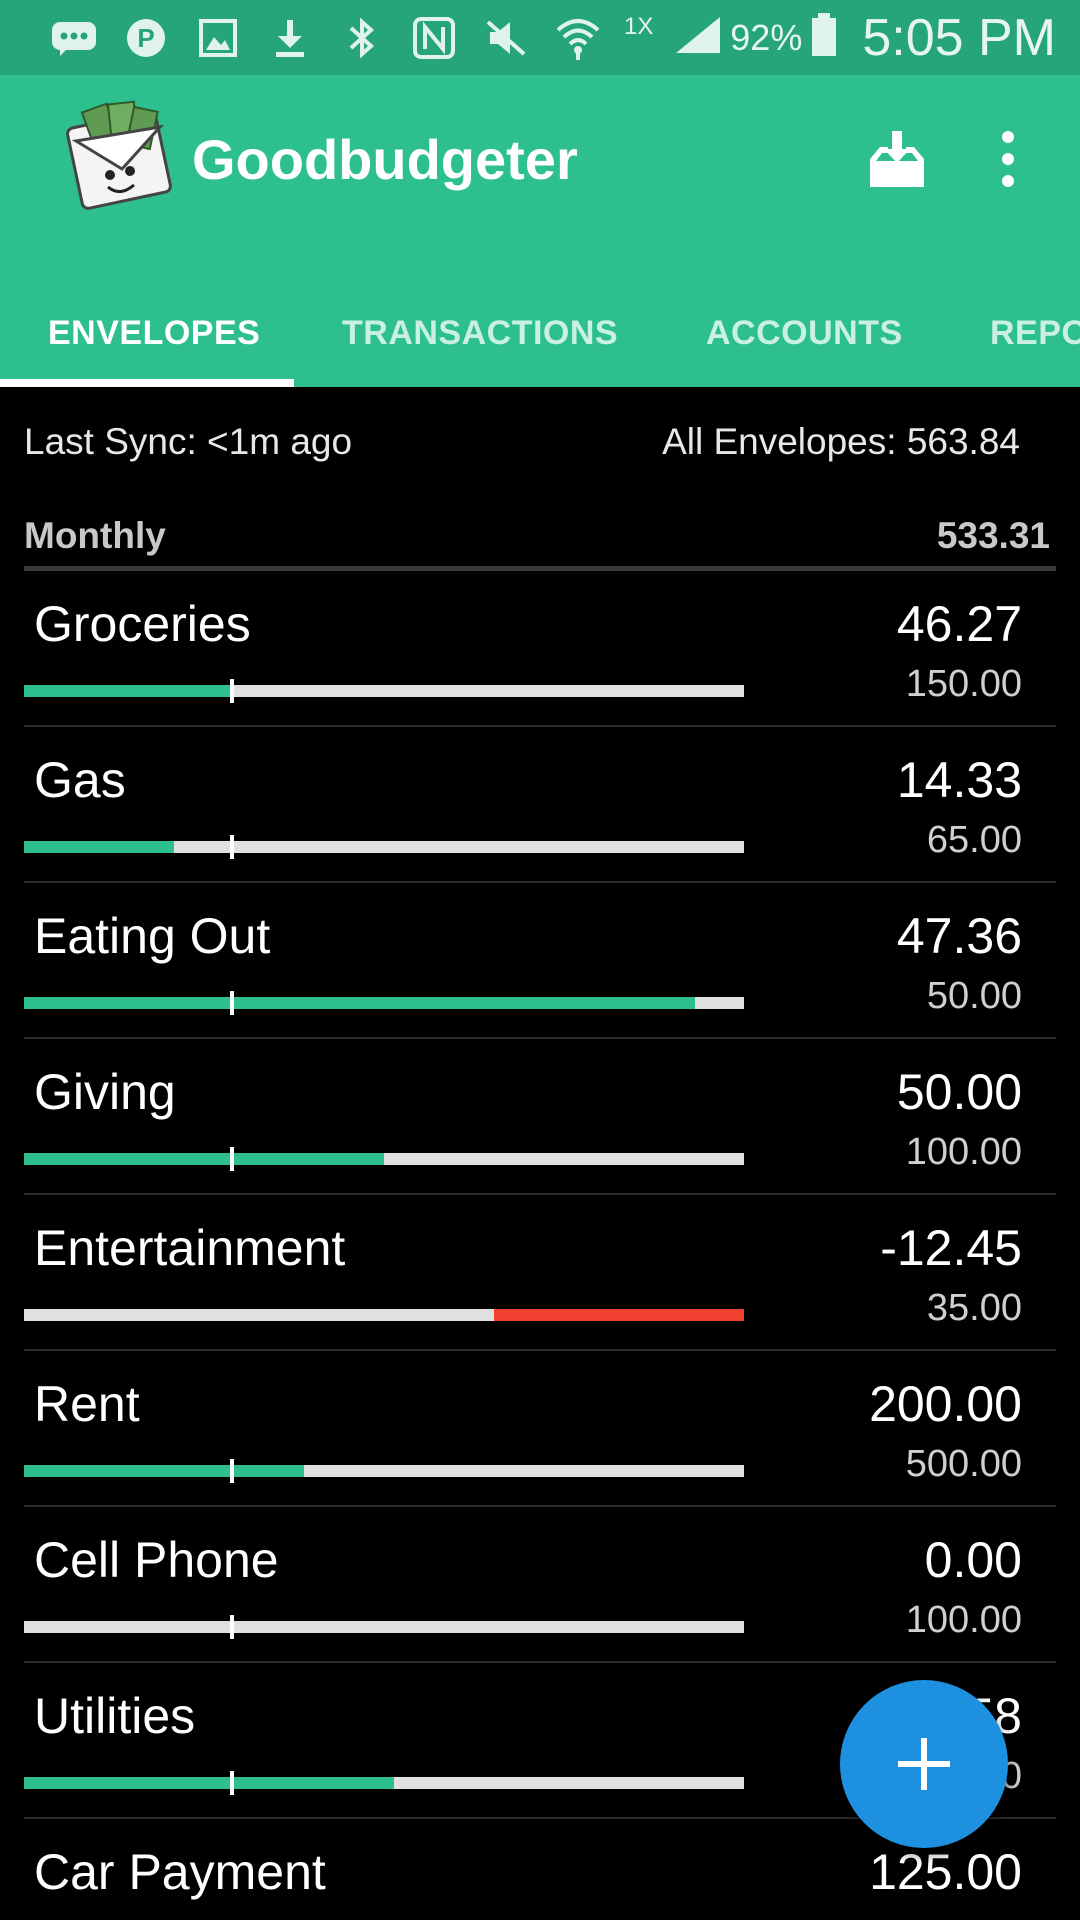 Image resolution: width=1080 pixels, height=1920 pixels. What do you see at coordinates (115, 1716) in the screenshot?
I see `envelope-name: Utilities` at bounding box center [115, 1716].